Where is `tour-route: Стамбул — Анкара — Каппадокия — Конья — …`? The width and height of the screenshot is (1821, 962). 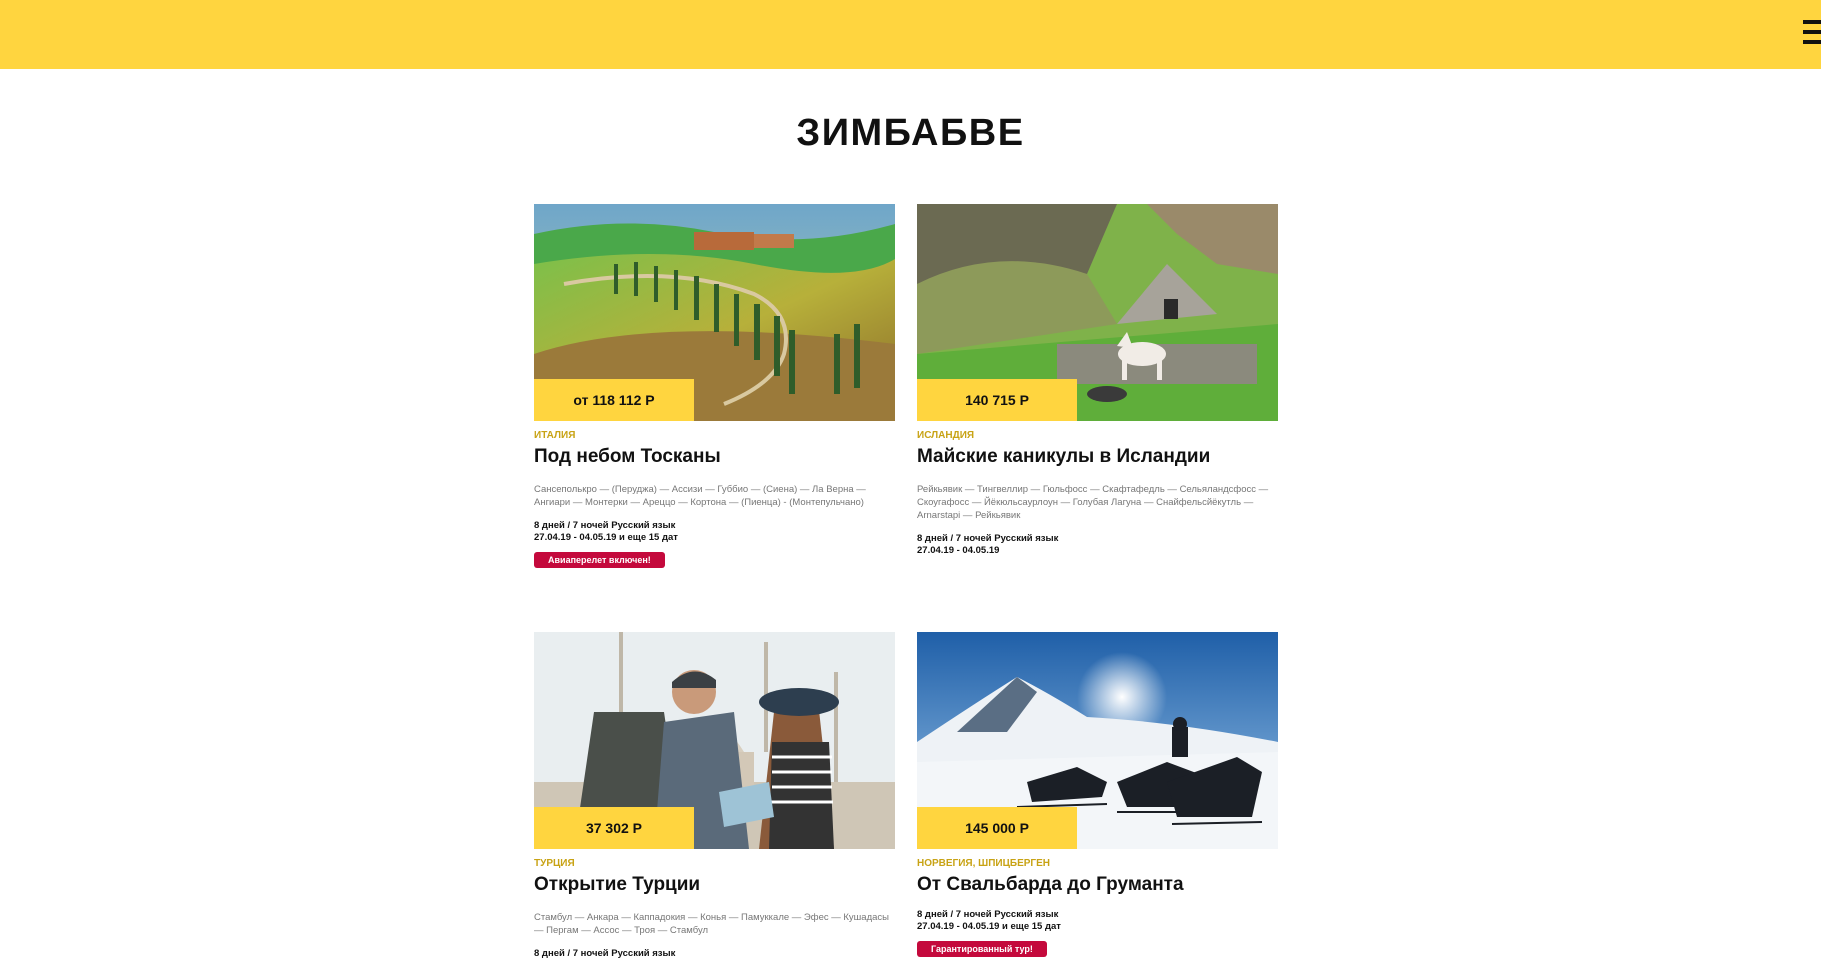 tour-route: Стамбул — Анкара — Каппадокия — Конья — … is located at coordinates (711, 924).